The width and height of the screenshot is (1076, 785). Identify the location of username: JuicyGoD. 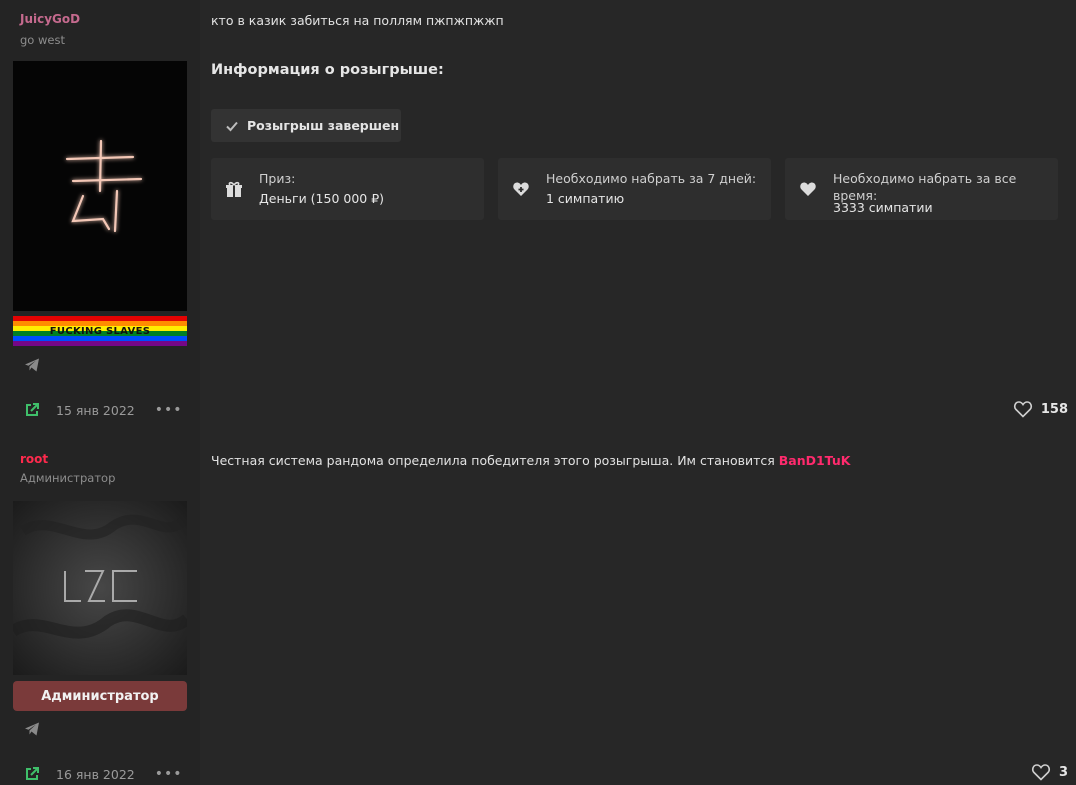
(50, 19).